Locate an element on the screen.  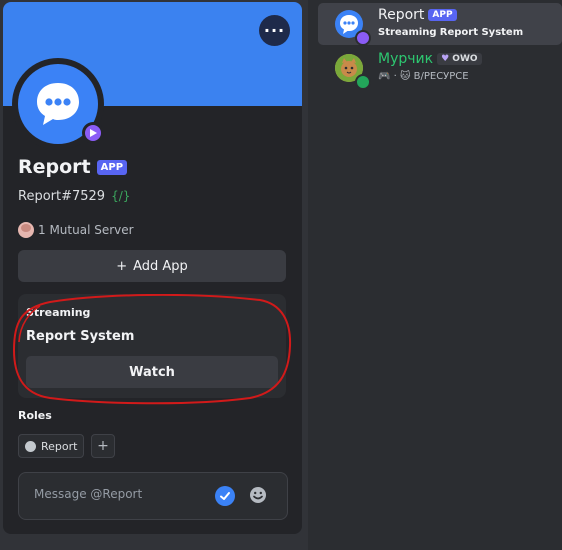
activity-text: В/РЕСУРСЕ is located at coordinates (441, 76).